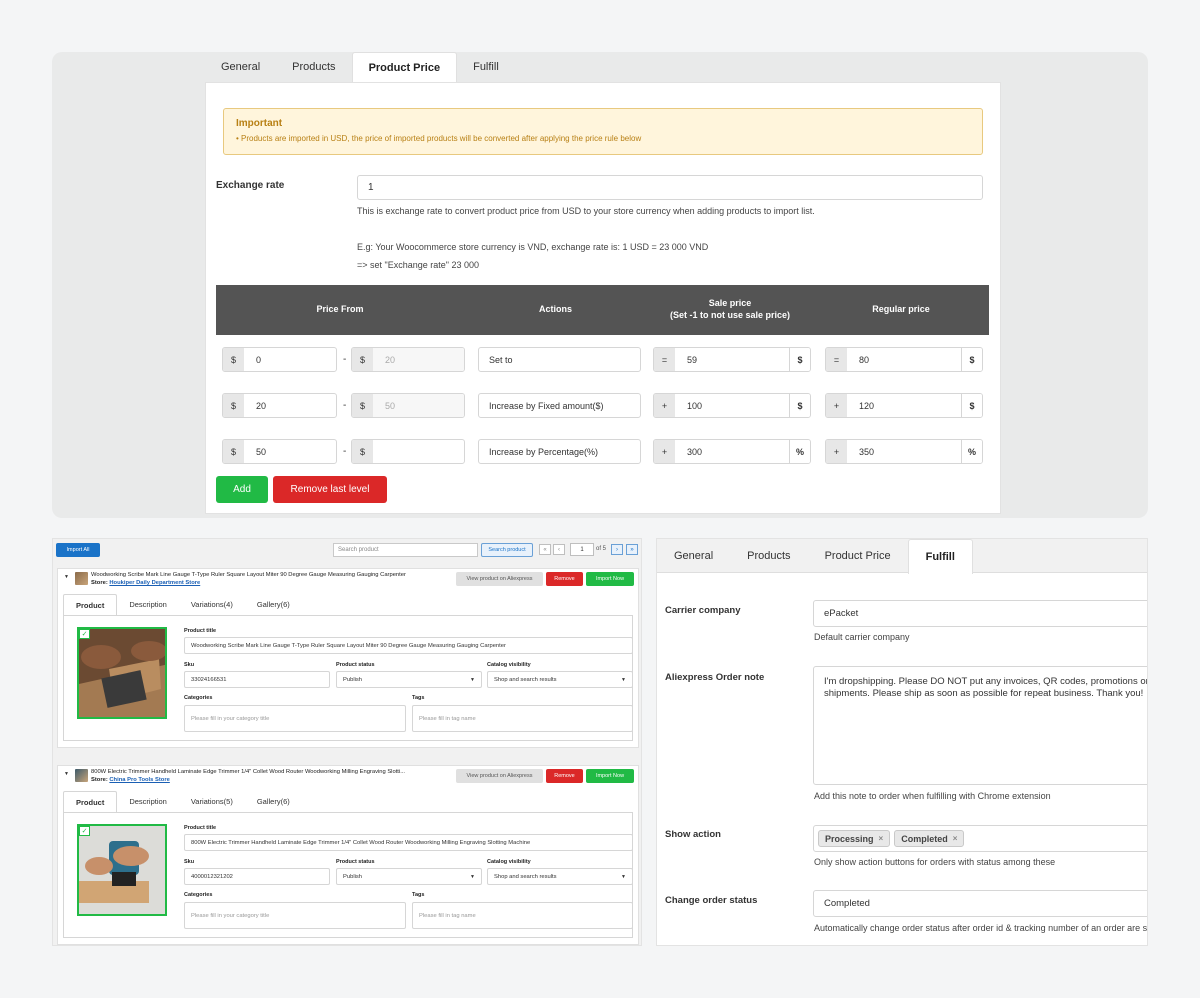  Describe the element at coordinates (279, 405) in the screenshot. I see `price-from-input: $ 20` at that location.